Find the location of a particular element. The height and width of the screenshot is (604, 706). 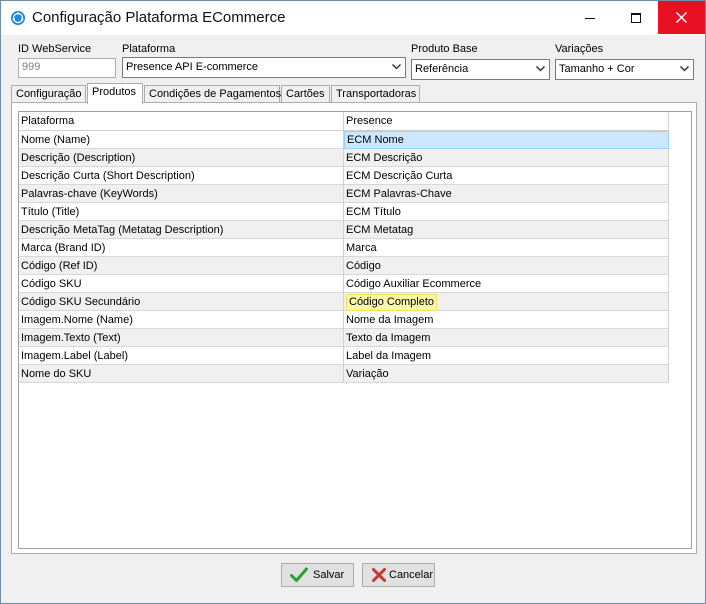

produto-base-label: Produto Base is located at coordinates (444, 49).